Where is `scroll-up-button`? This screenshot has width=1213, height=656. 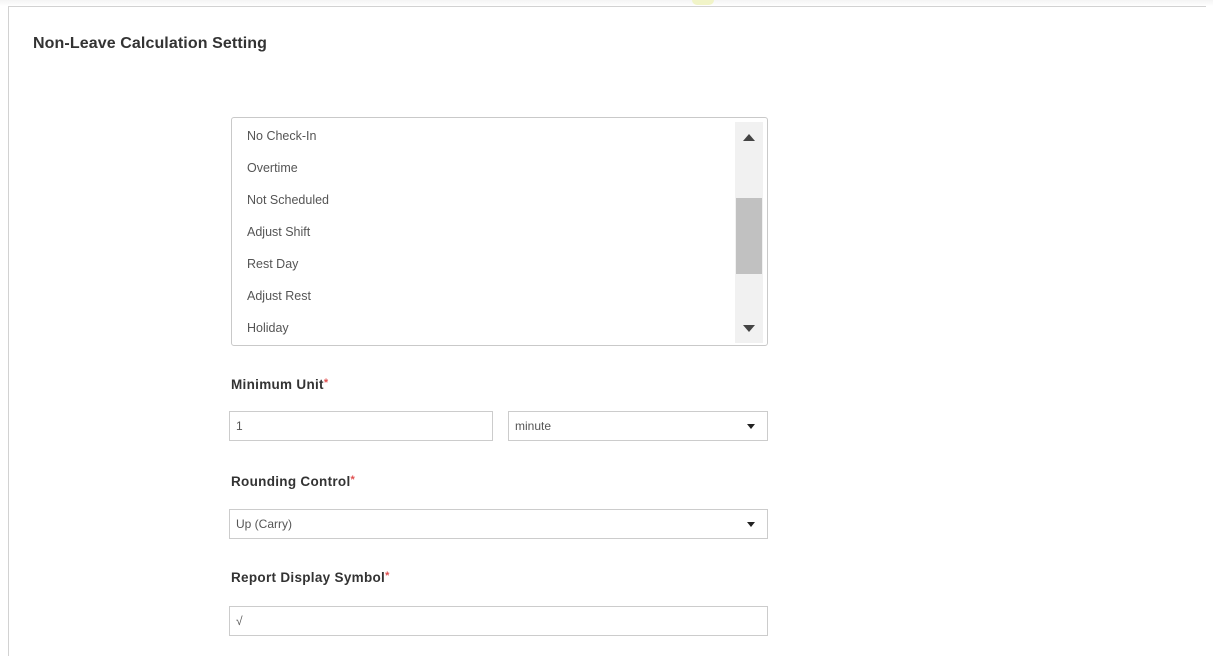
scroll-up-button is located at coordinates (749, 137).